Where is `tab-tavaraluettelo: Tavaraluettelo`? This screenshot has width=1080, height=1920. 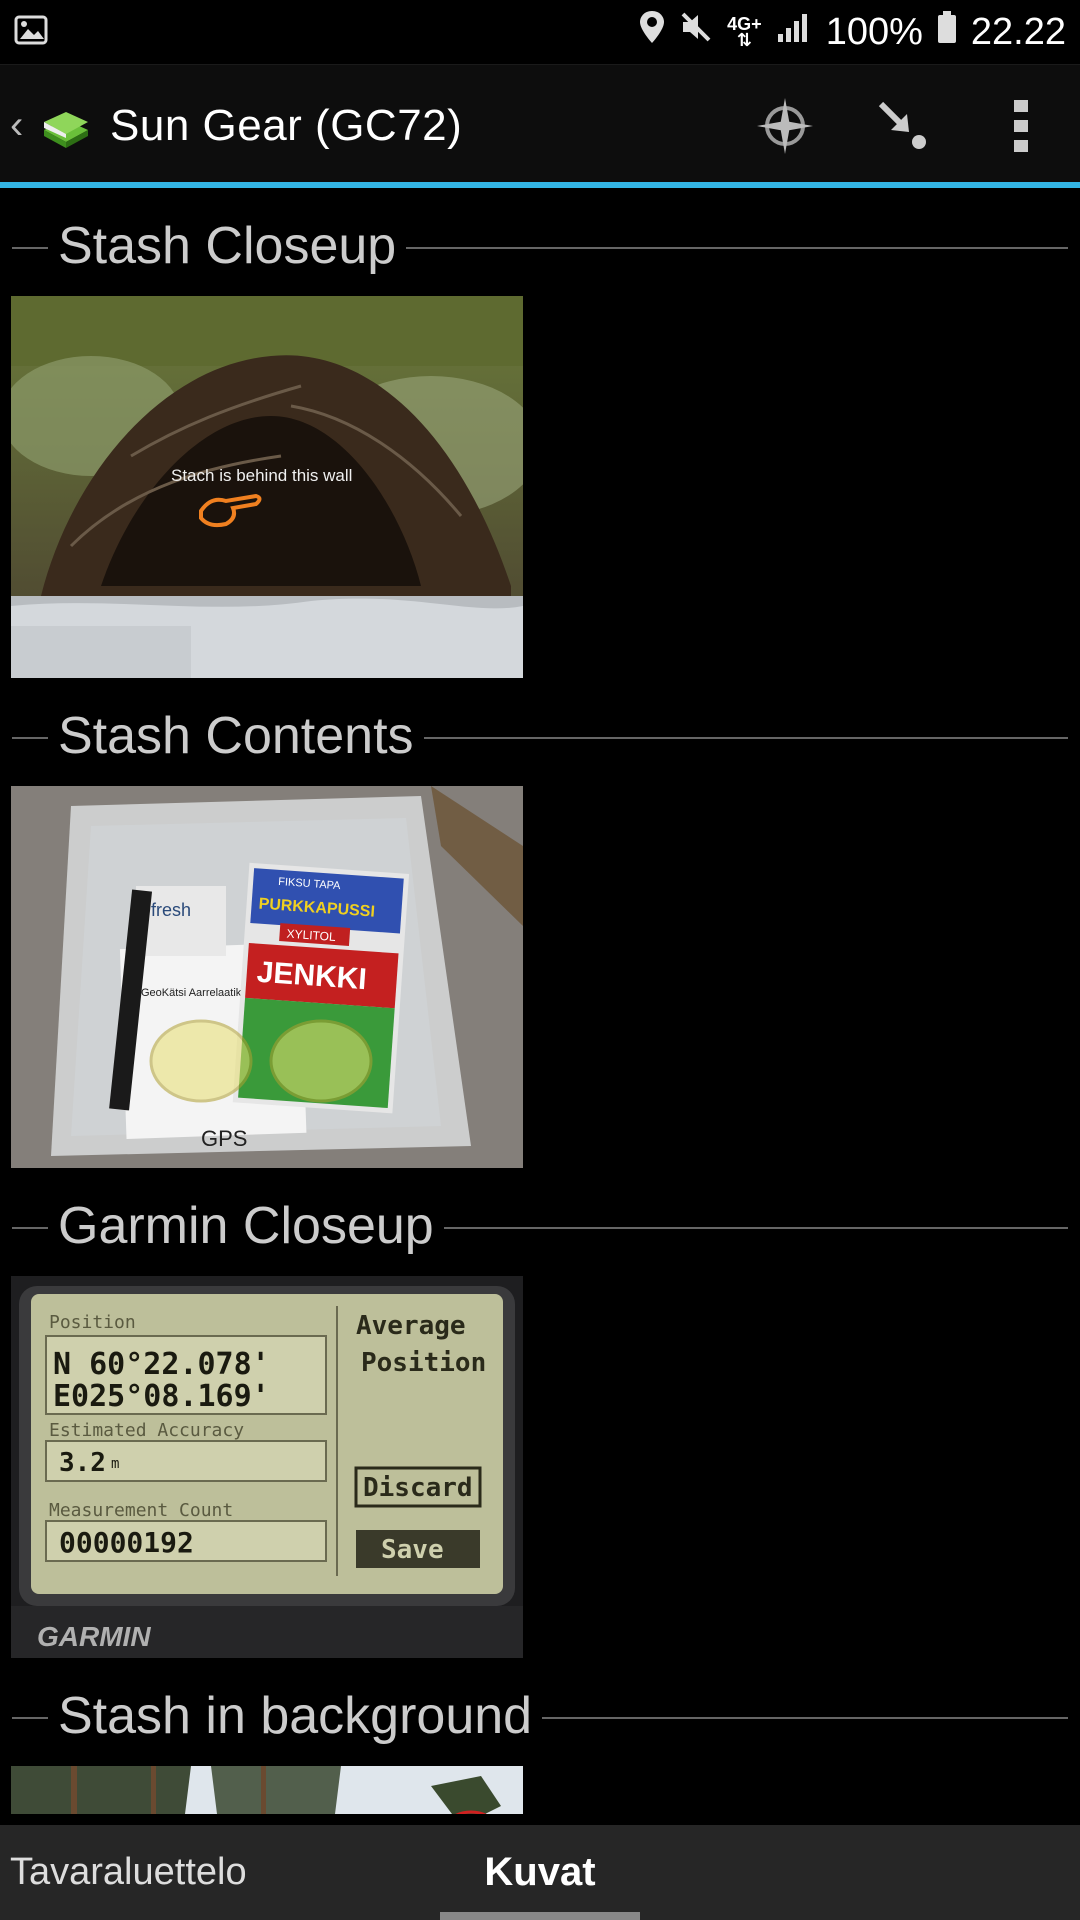 tab-tavaraluettelo: Tavaraluettelo is located at coordinates (220, 1872).